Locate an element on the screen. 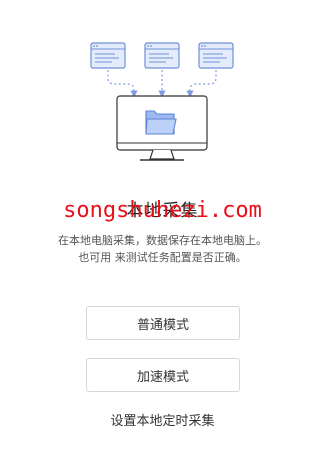 This screenshot has height=449, width=325. folder-icon is located at coordinates (161, 122).